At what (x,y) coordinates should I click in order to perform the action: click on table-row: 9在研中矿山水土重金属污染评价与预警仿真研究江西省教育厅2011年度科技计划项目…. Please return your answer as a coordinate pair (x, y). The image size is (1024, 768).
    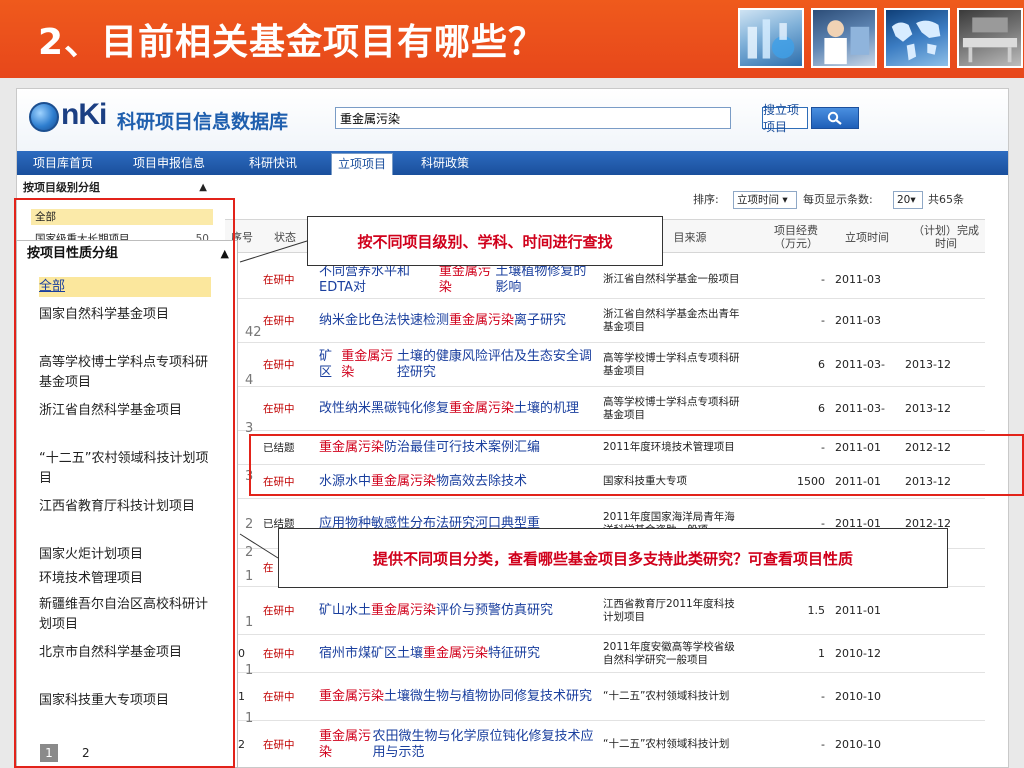
    Looking at the image, I should click on (605, 611).